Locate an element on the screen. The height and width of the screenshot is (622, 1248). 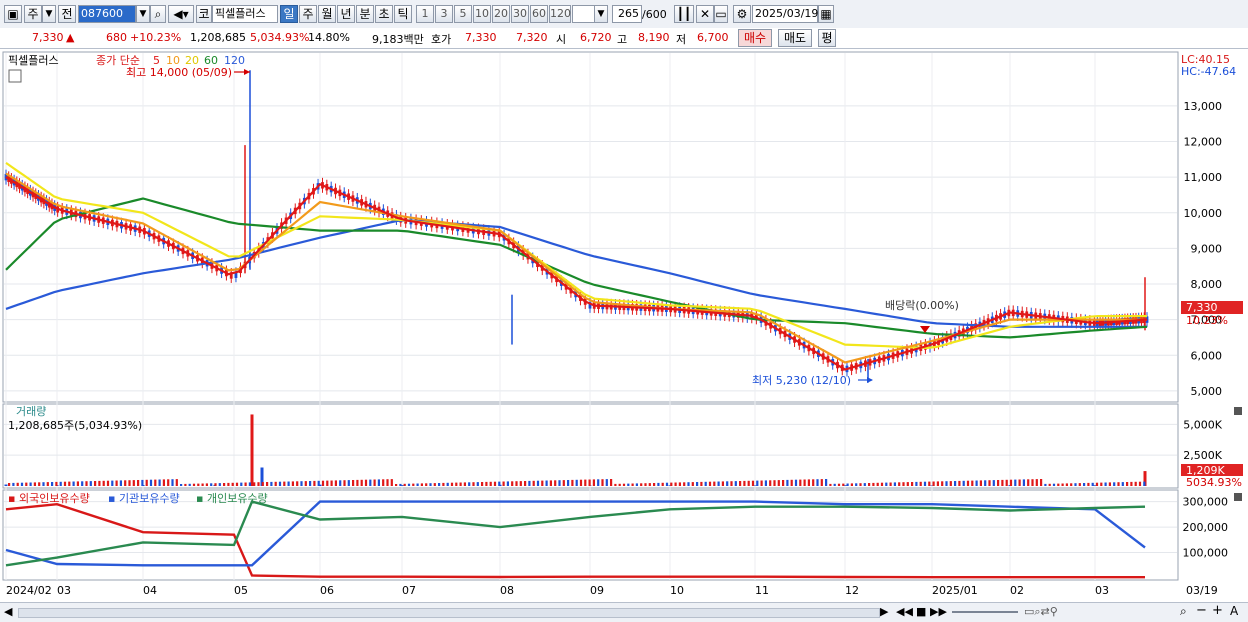
hoga-label: 호가 is located at coordinates (441, 39).